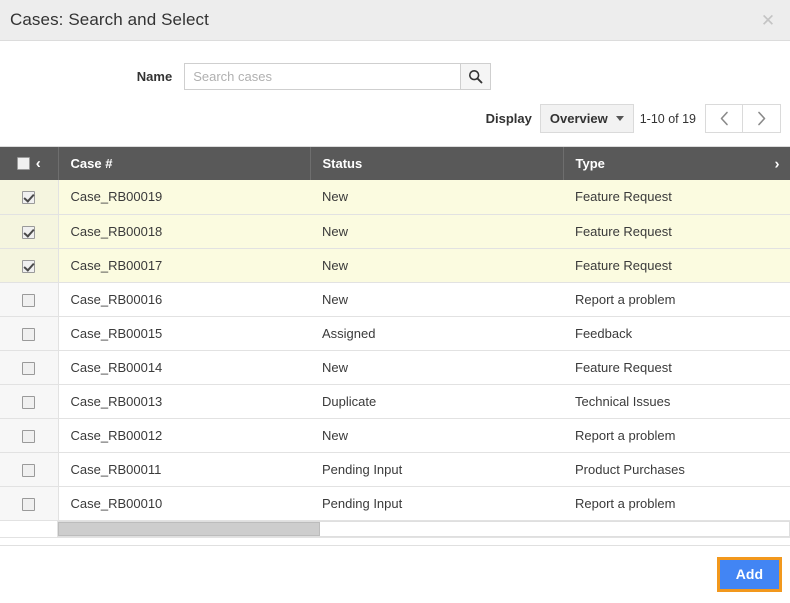  I want to click on search-button, so click(476, 76).